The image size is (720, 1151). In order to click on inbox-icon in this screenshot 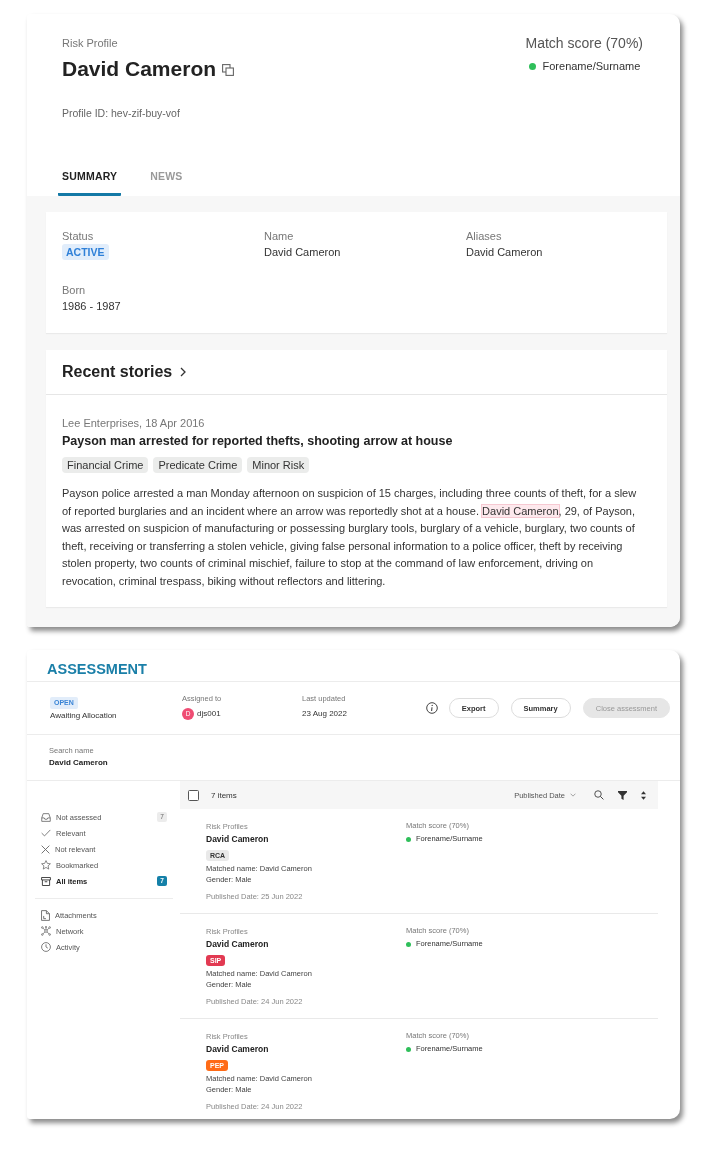, I will do `click(46, 817)`.